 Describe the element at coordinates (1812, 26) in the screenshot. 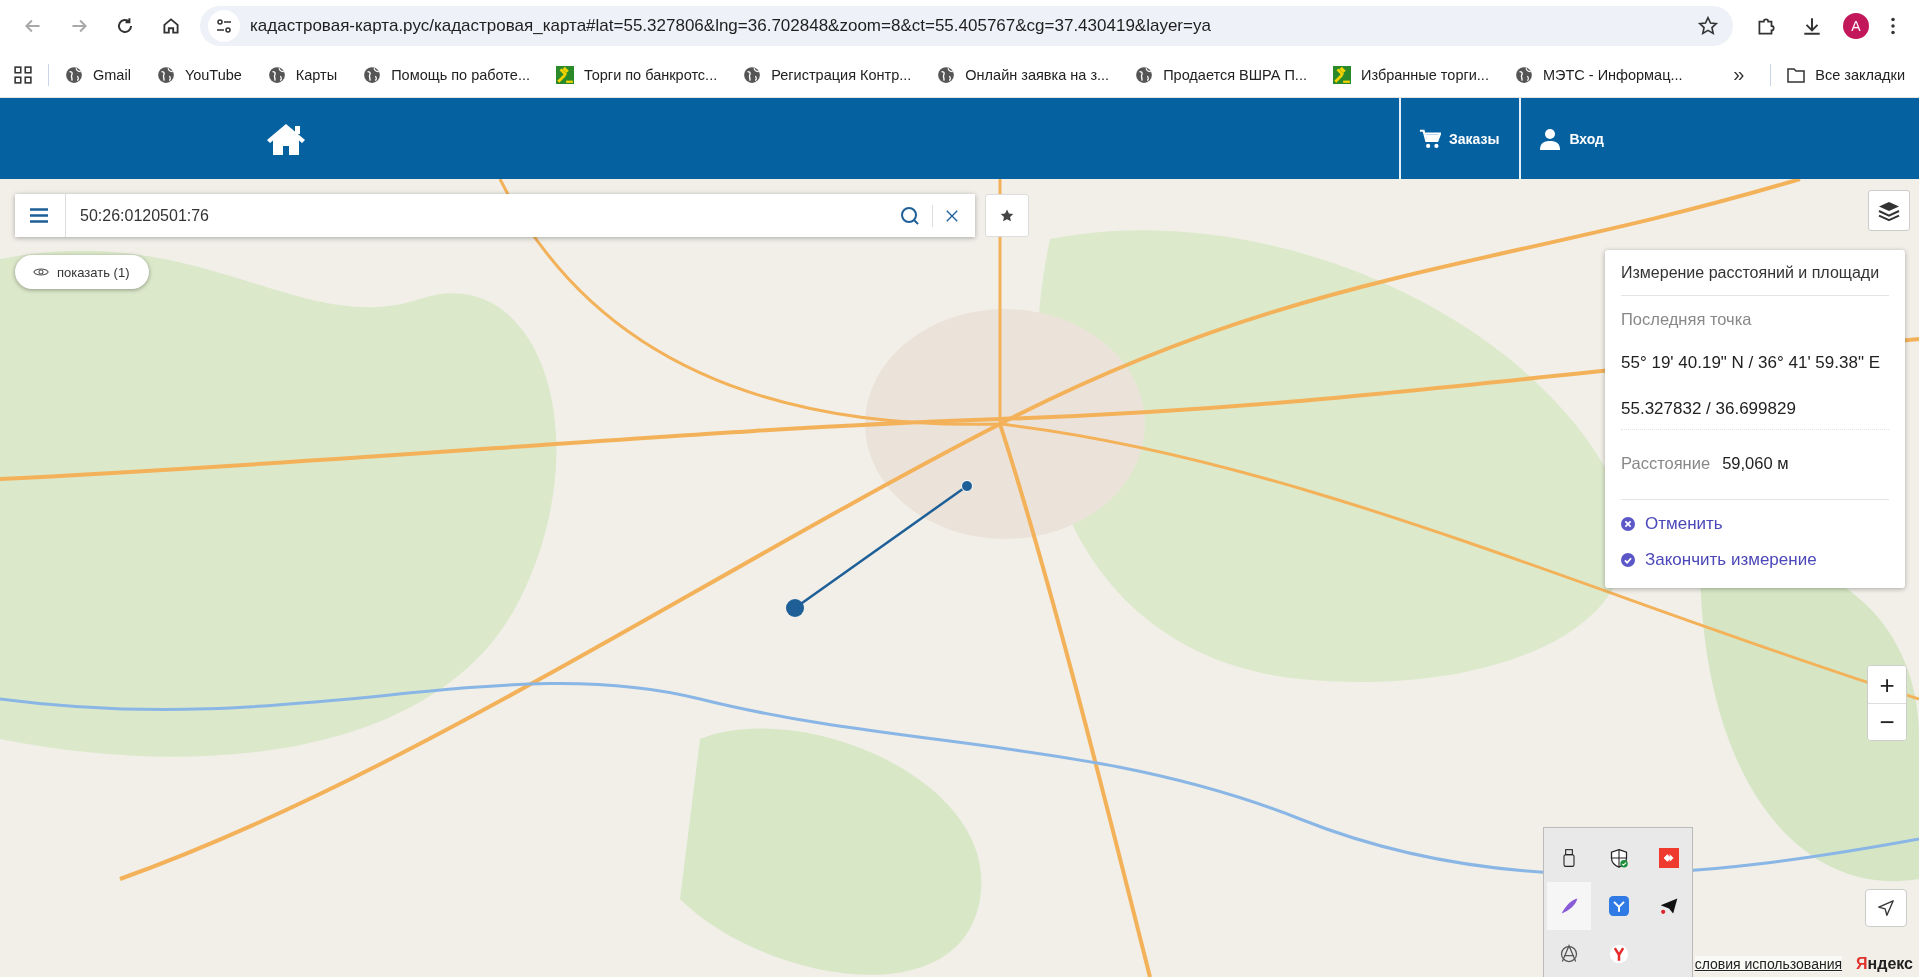

I see `download-icon` at that location.